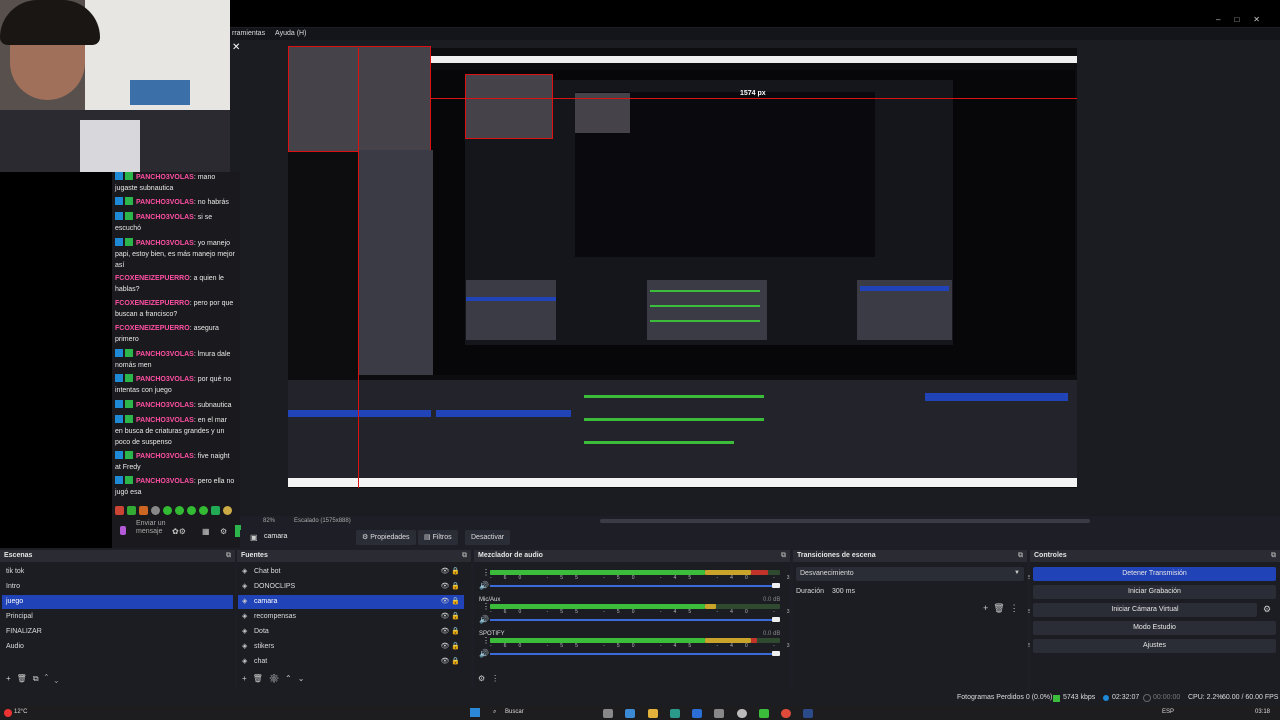 This screenshot has height=720, width=1280. What do you see at coordinates (322, 521) in the screenshot?
I see `scale-mode: Escalado (1575x888)` at bounding box center [322, 521].